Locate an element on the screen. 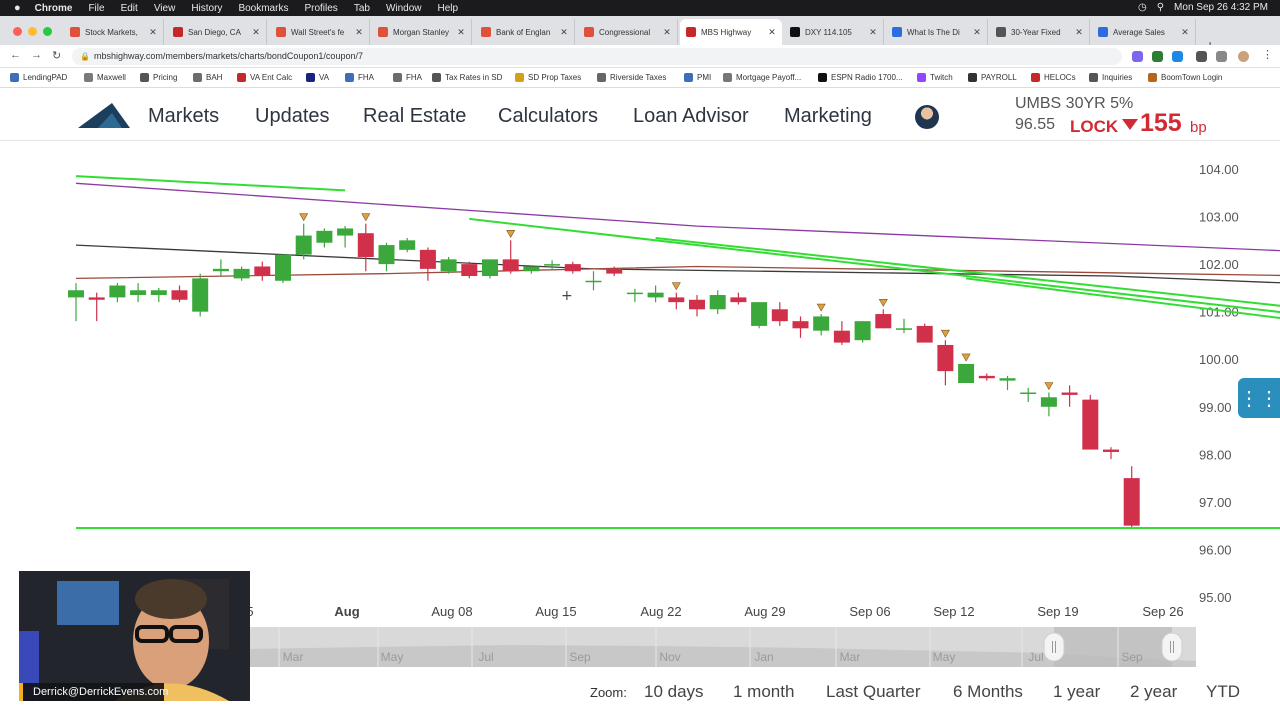  bookmark-item: VA is located at coordinates (317, 77).